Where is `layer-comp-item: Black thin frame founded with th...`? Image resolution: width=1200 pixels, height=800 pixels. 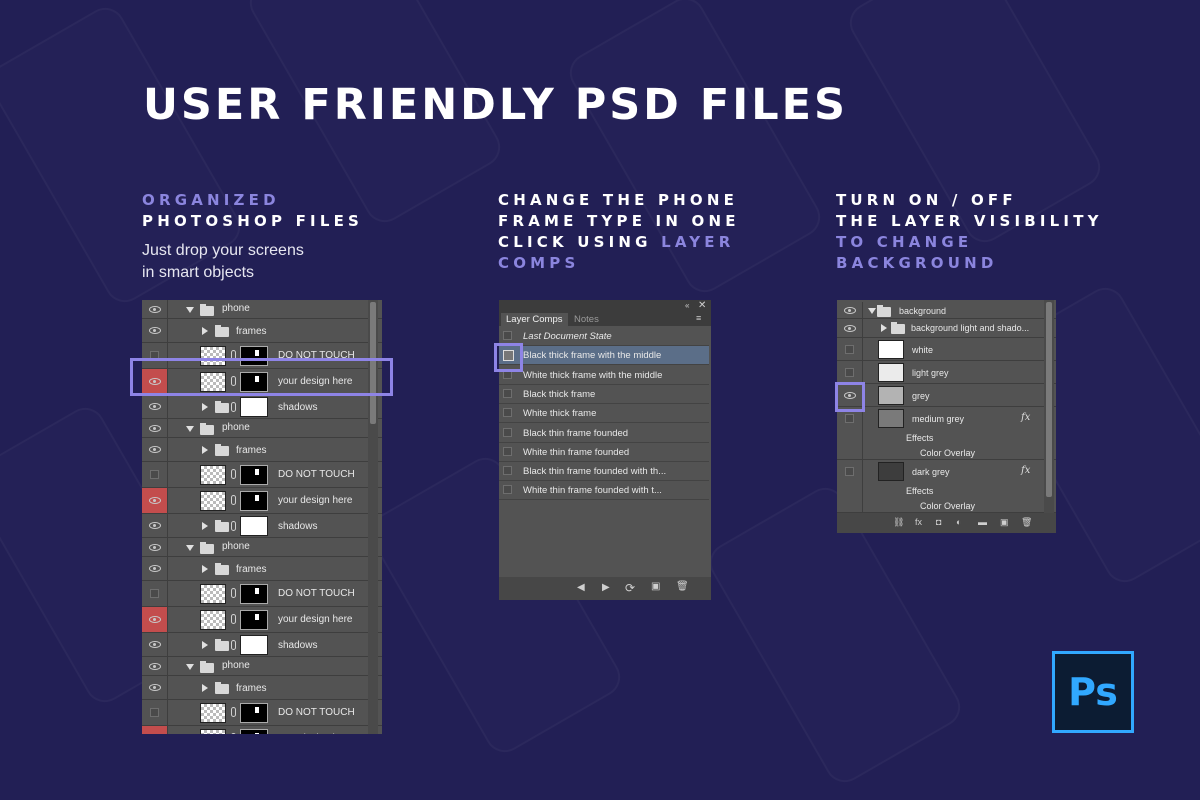 layer-comp-item: Black thin frame founded with th... is located at coordinates (604, 472).